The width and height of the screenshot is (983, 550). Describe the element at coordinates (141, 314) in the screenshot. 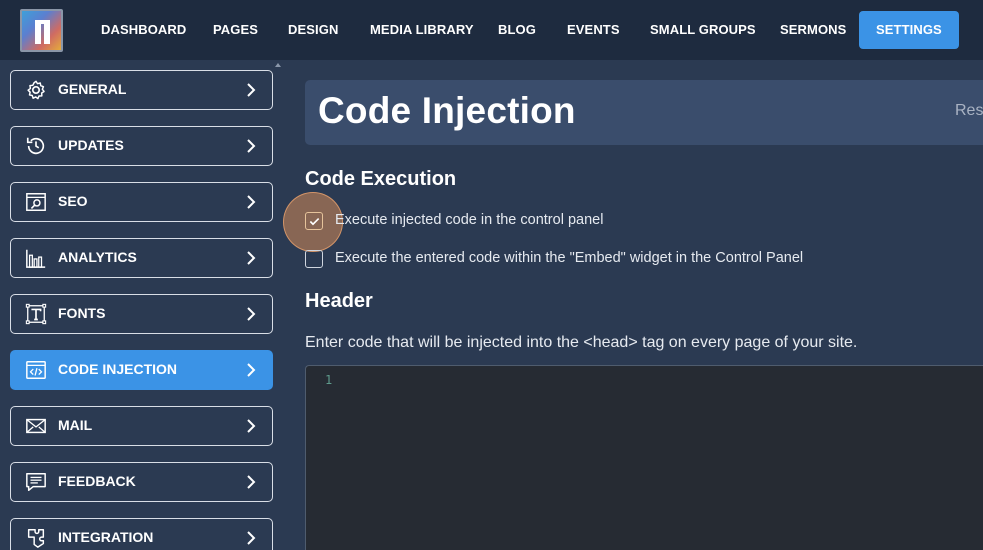

I see `sidebar-item-fonts: FONTS` at that location.